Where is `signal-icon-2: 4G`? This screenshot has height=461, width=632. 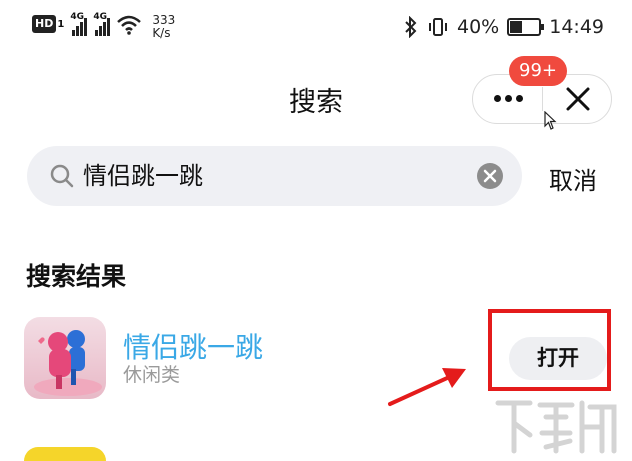 signal-icon-2: 4G is located at coordinates (102, 24).